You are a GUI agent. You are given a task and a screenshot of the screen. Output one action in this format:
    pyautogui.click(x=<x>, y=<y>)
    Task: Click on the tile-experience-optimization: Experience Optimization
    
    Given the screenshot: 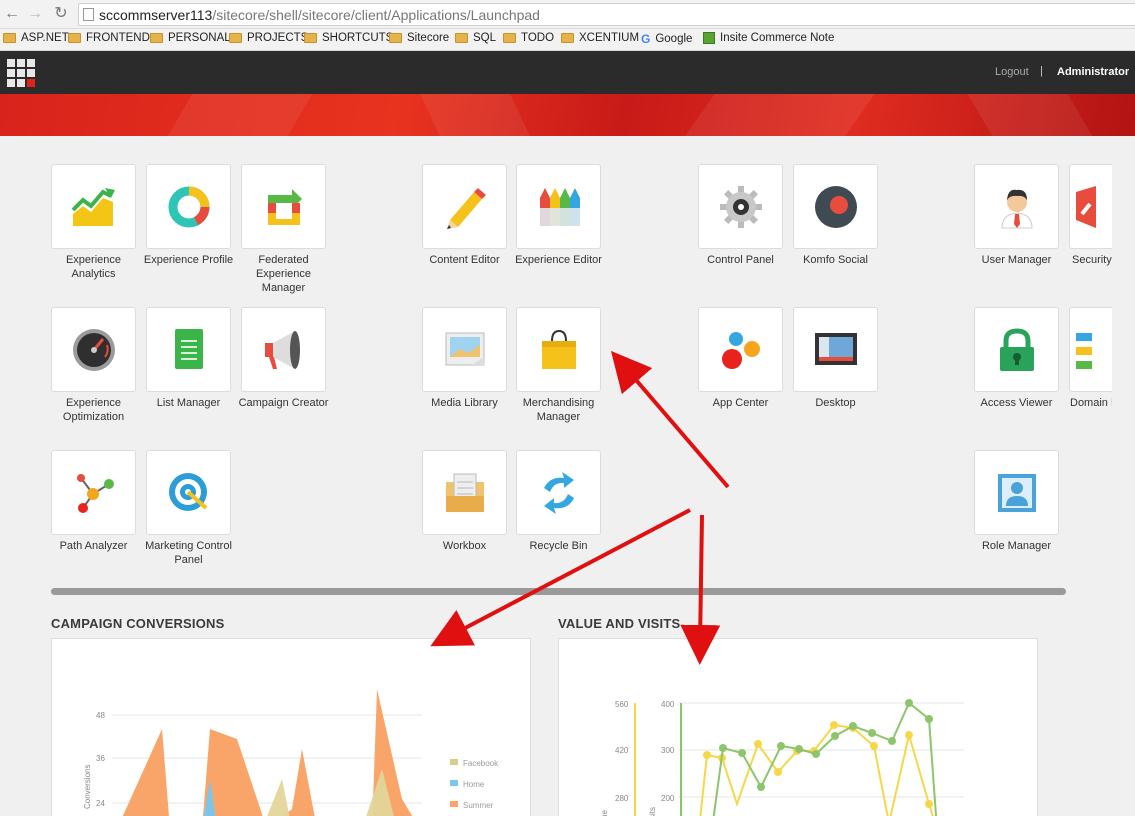 What is the action you would take?
    pyautogui.click(x=93, y=365)
    